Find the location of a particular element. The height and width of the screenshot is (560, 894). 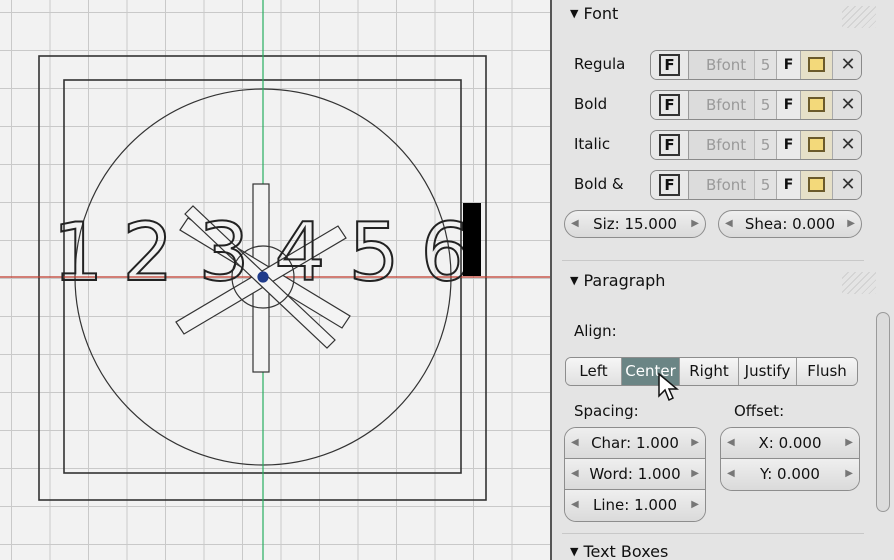

align-left-button: Left is located at coordinates (594, 371).